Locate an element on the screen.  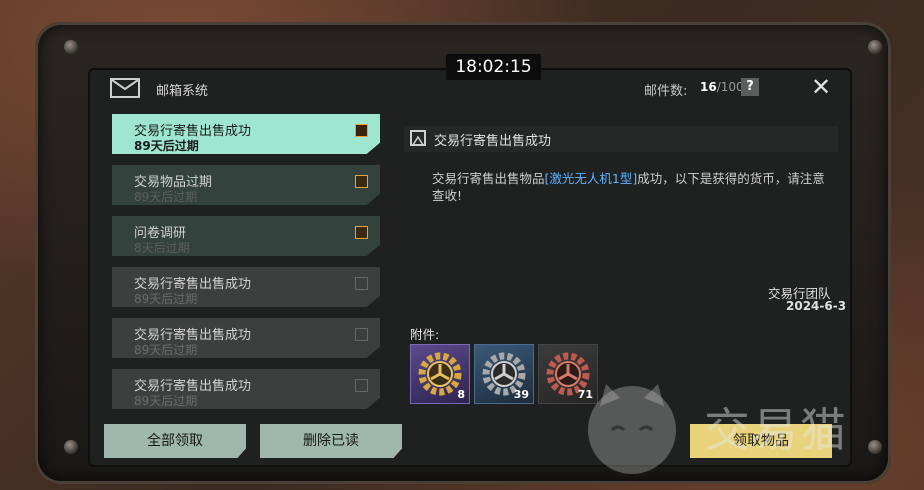
mail-list-item: 交易物品过期 89天后过期 is located at coordinates (246, 185).